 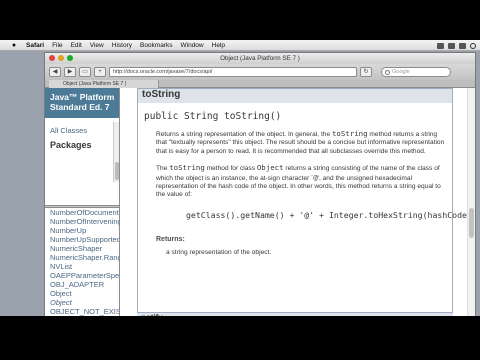 What do you see at coordinates (170, 239) in the screenshot?
I see `returns-label: Returns:` at bounding box center [170, 239].